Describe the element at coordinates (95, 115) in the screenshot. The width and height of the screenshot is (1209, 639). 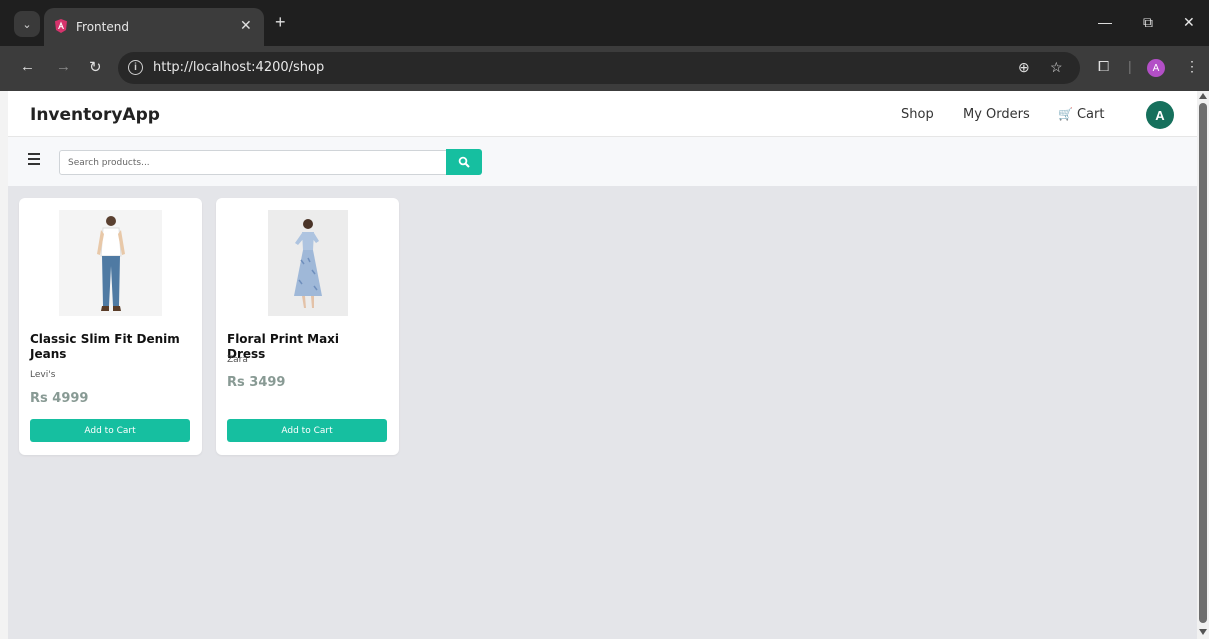
I see `app-brand: InventoryApp` at that location.